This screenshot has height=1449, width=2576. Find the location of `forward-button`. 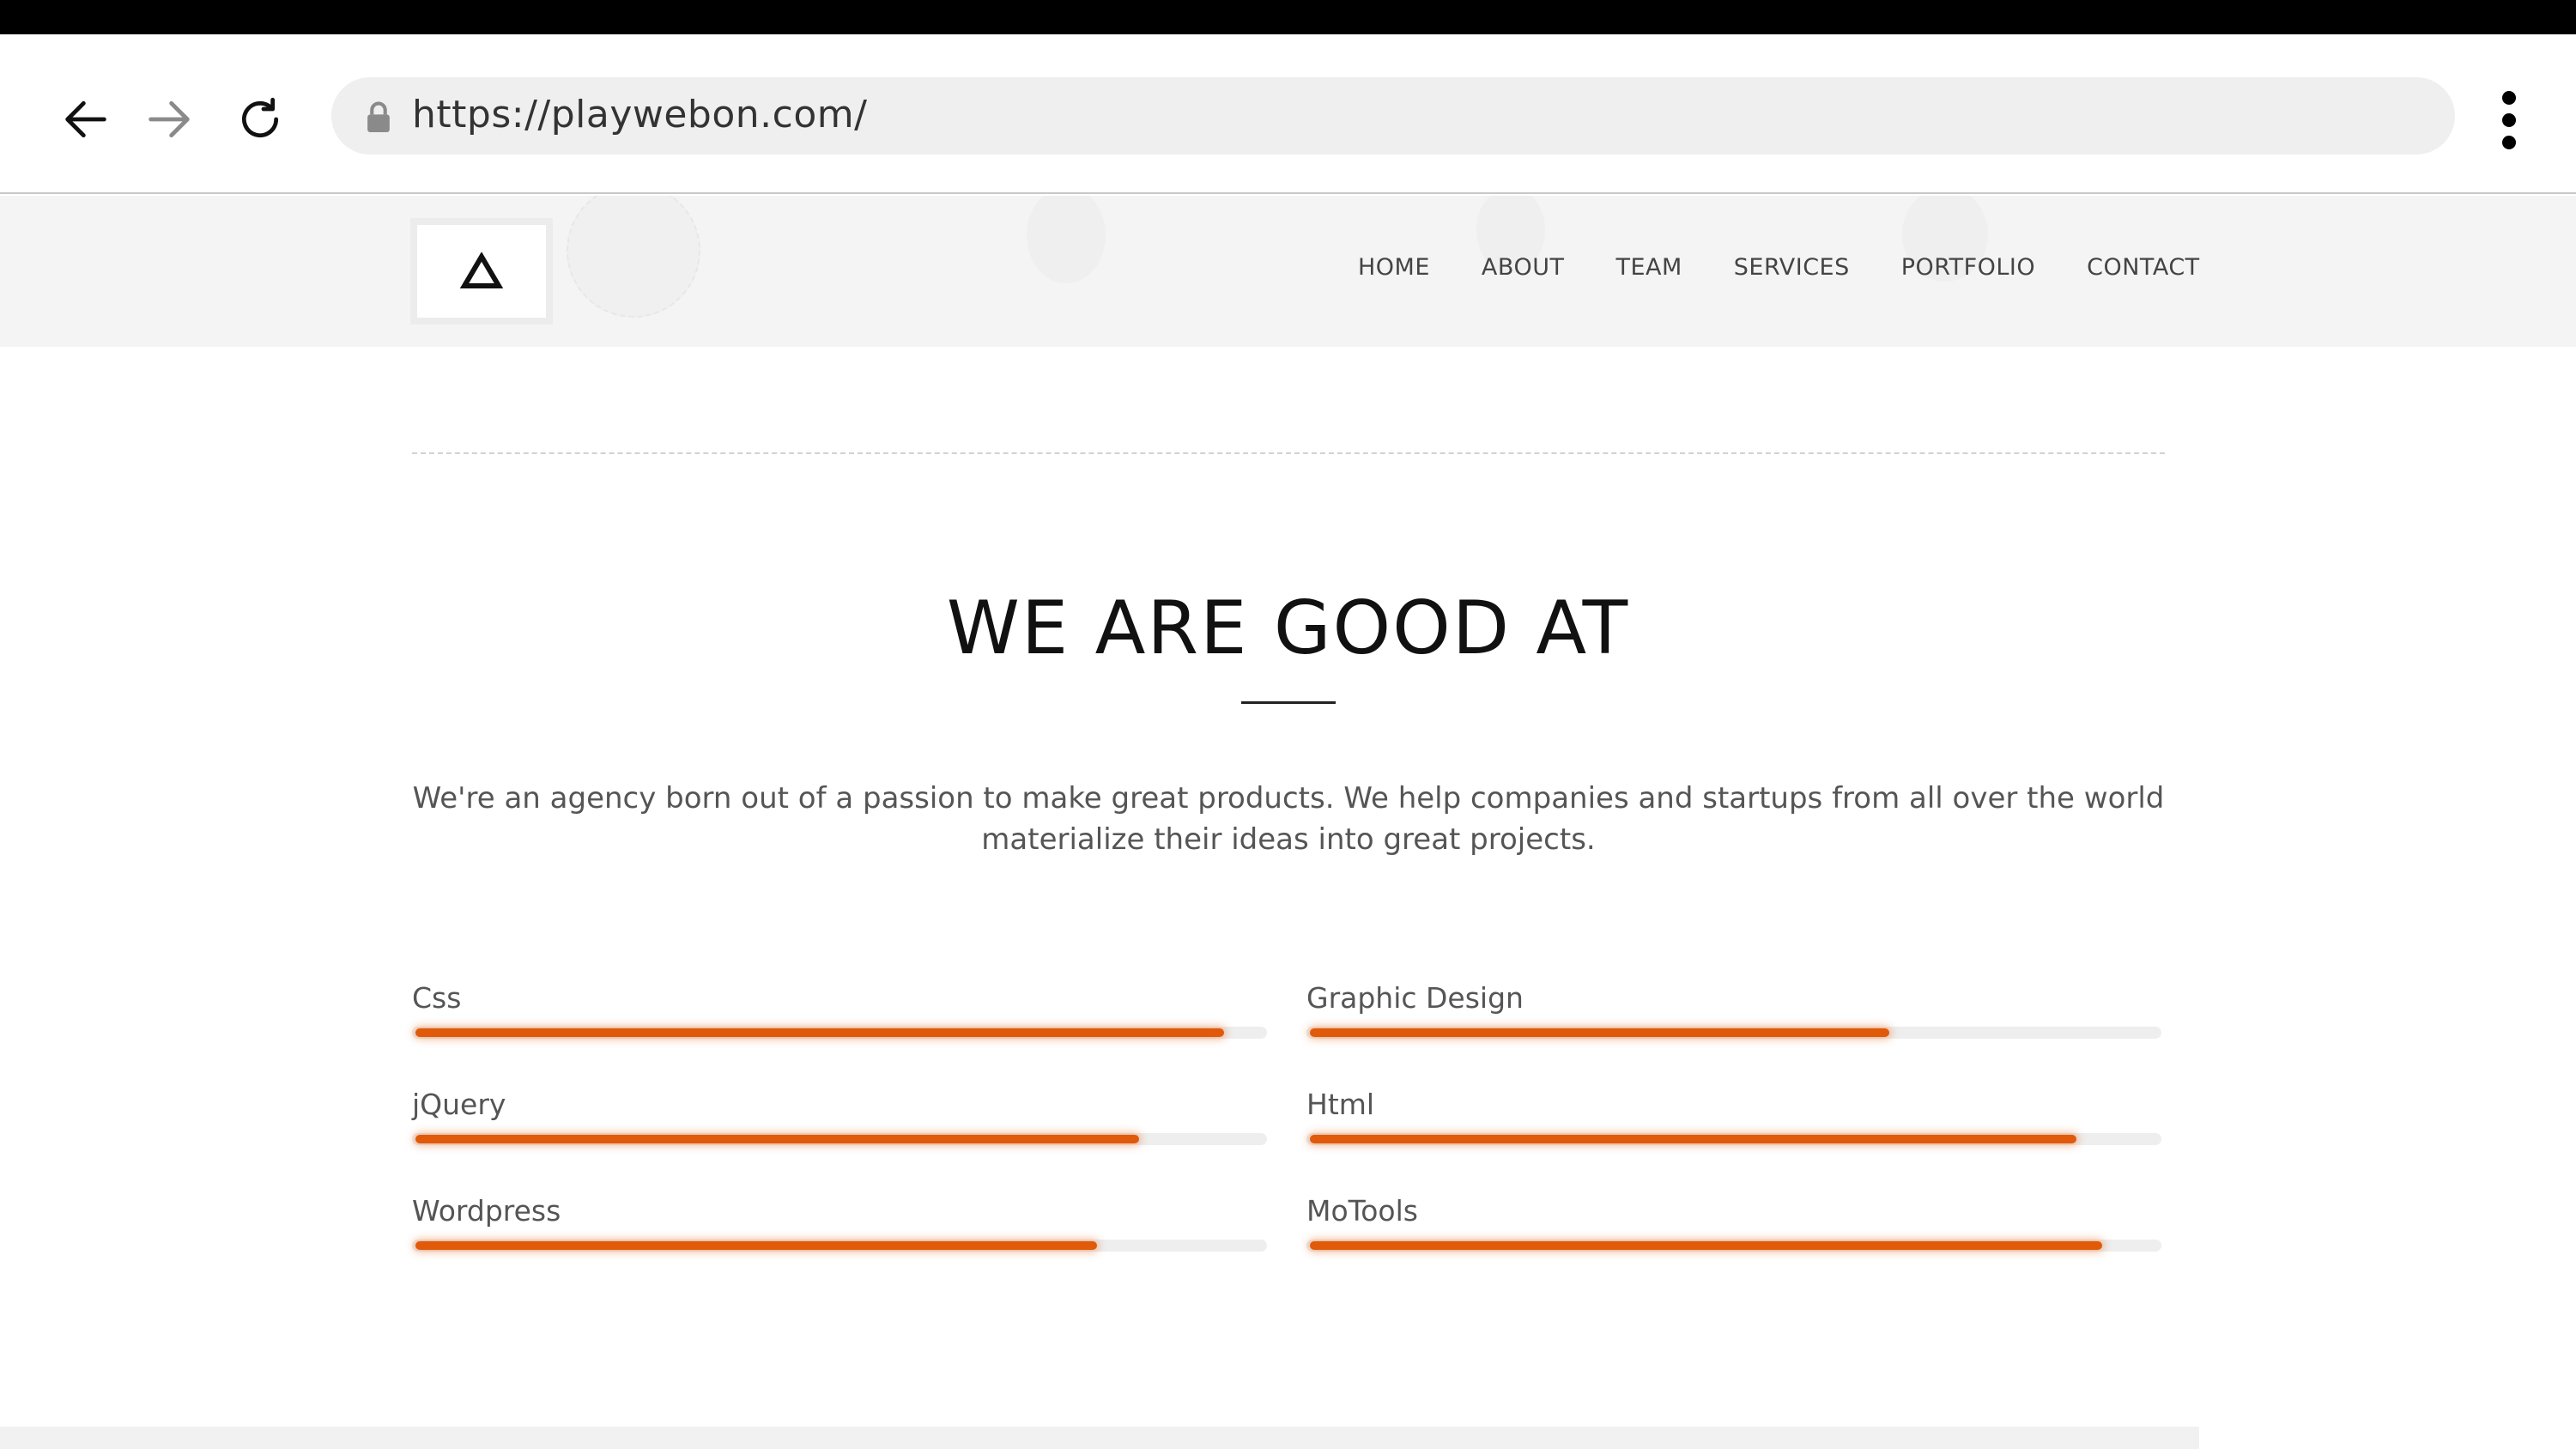

forward-button is located at coordinates (169, 119).